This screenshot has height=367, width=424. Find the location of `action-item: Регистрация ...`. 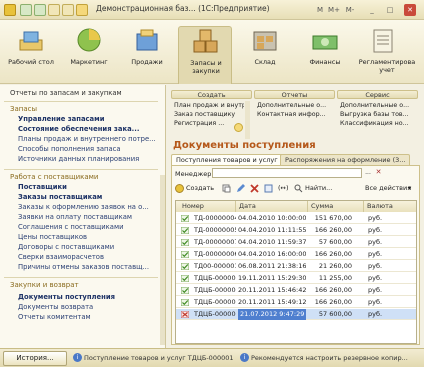

action-item: Регистрация ... is located at coordinates (203, 123).